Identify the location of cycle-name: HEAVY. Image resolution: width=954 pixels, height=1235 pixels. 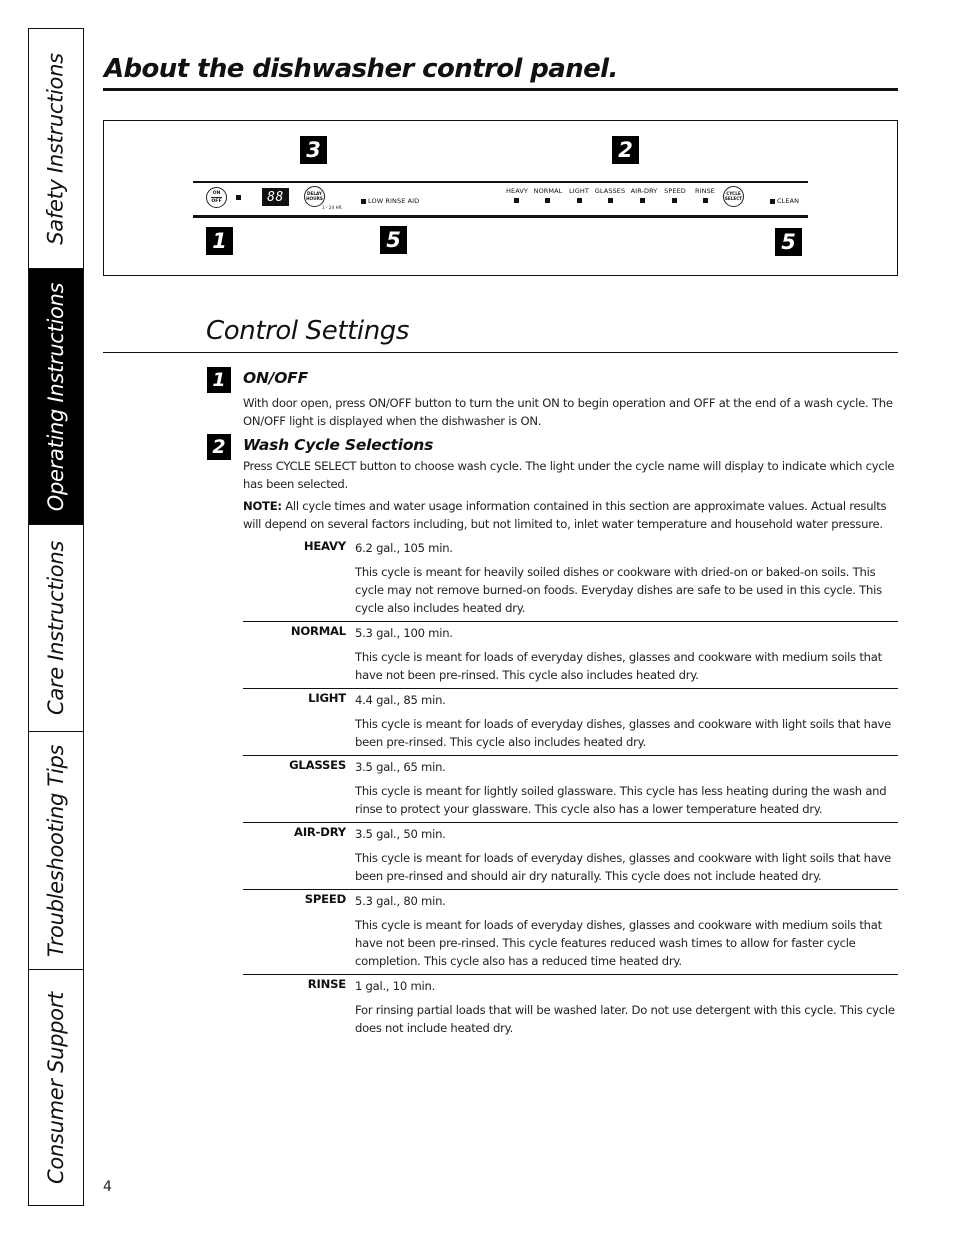
(324, 546).